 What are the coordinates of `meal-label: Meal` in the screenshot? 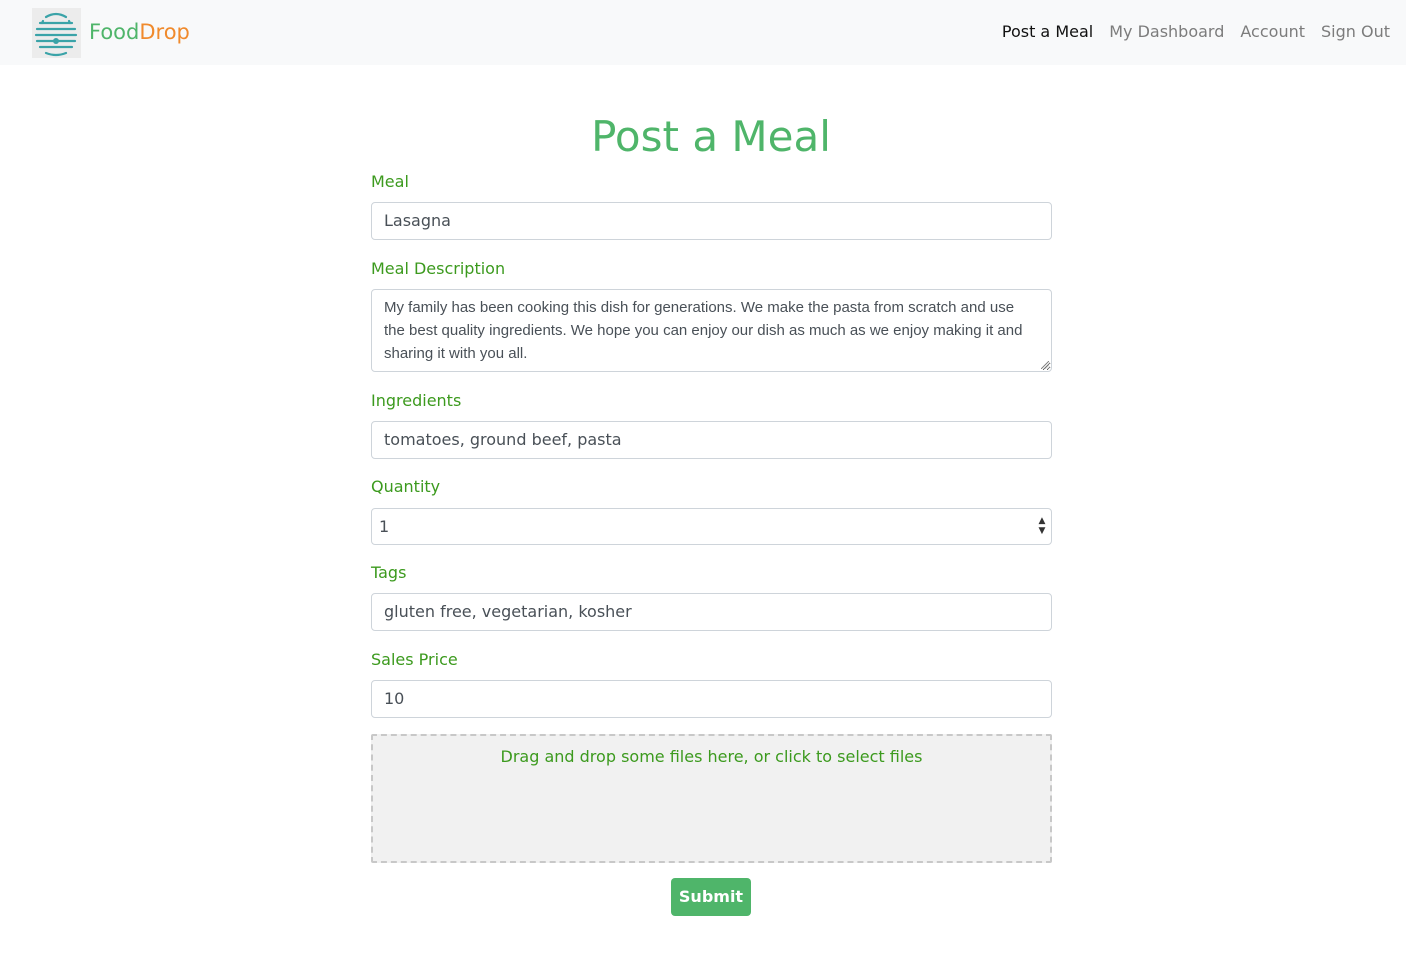 It's located at (390, 181).